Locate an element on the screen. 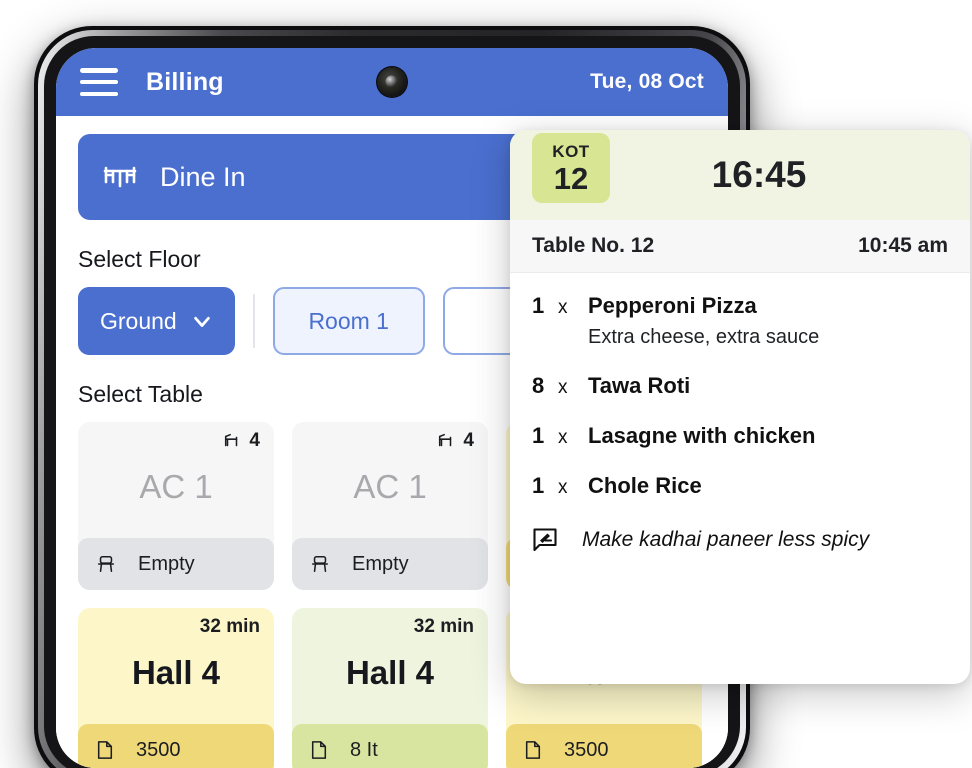 The height and width of the screenshot is (768, 972). floor-divider is located at coordinates (253, 321).